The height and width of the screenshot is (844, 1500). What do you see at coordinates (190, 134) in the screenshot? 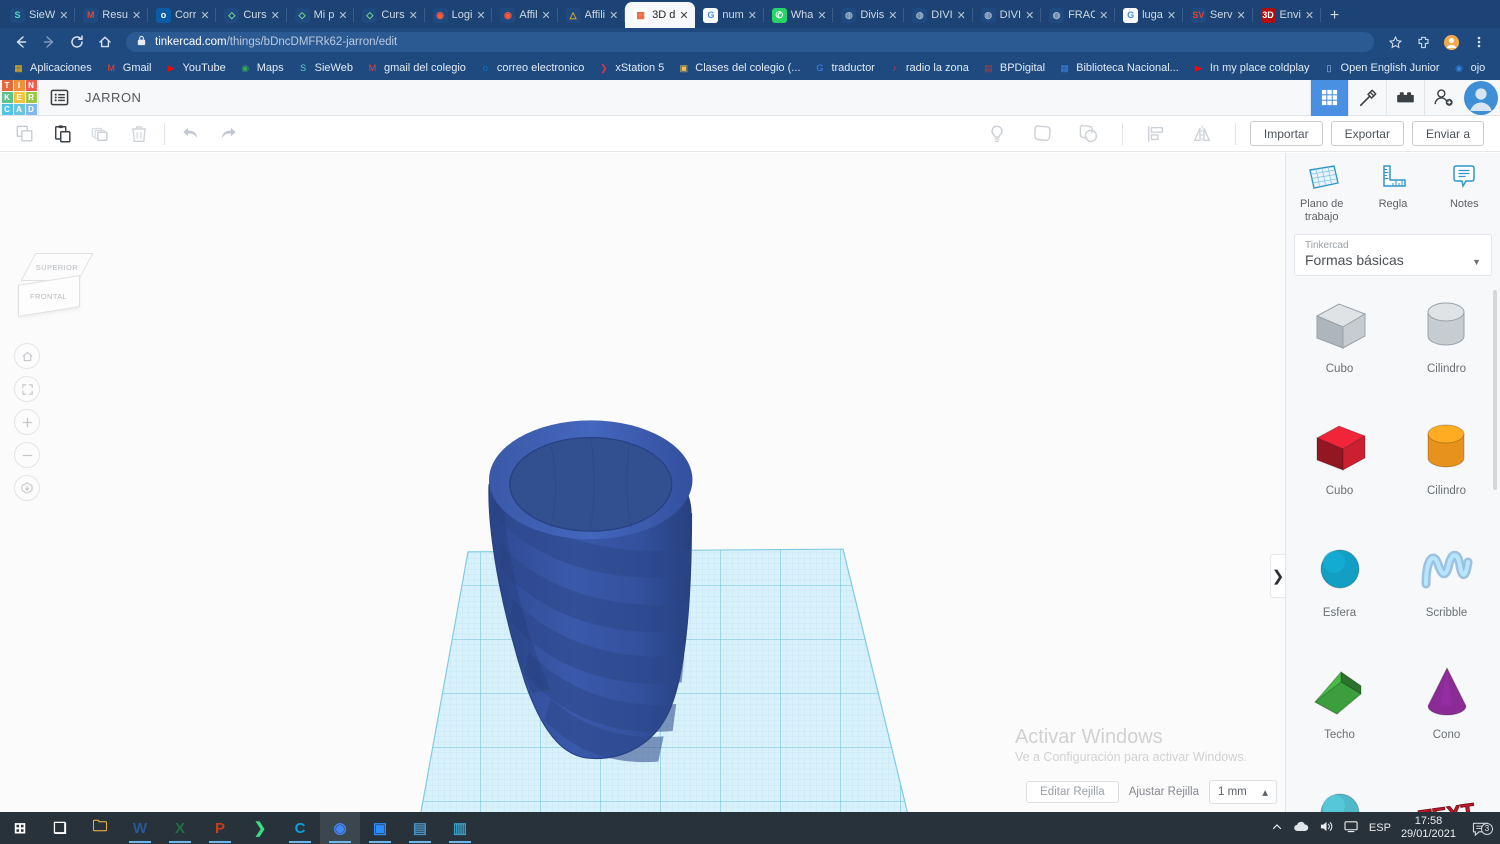
I see `undo-icon` at bounding box center [190, 134].